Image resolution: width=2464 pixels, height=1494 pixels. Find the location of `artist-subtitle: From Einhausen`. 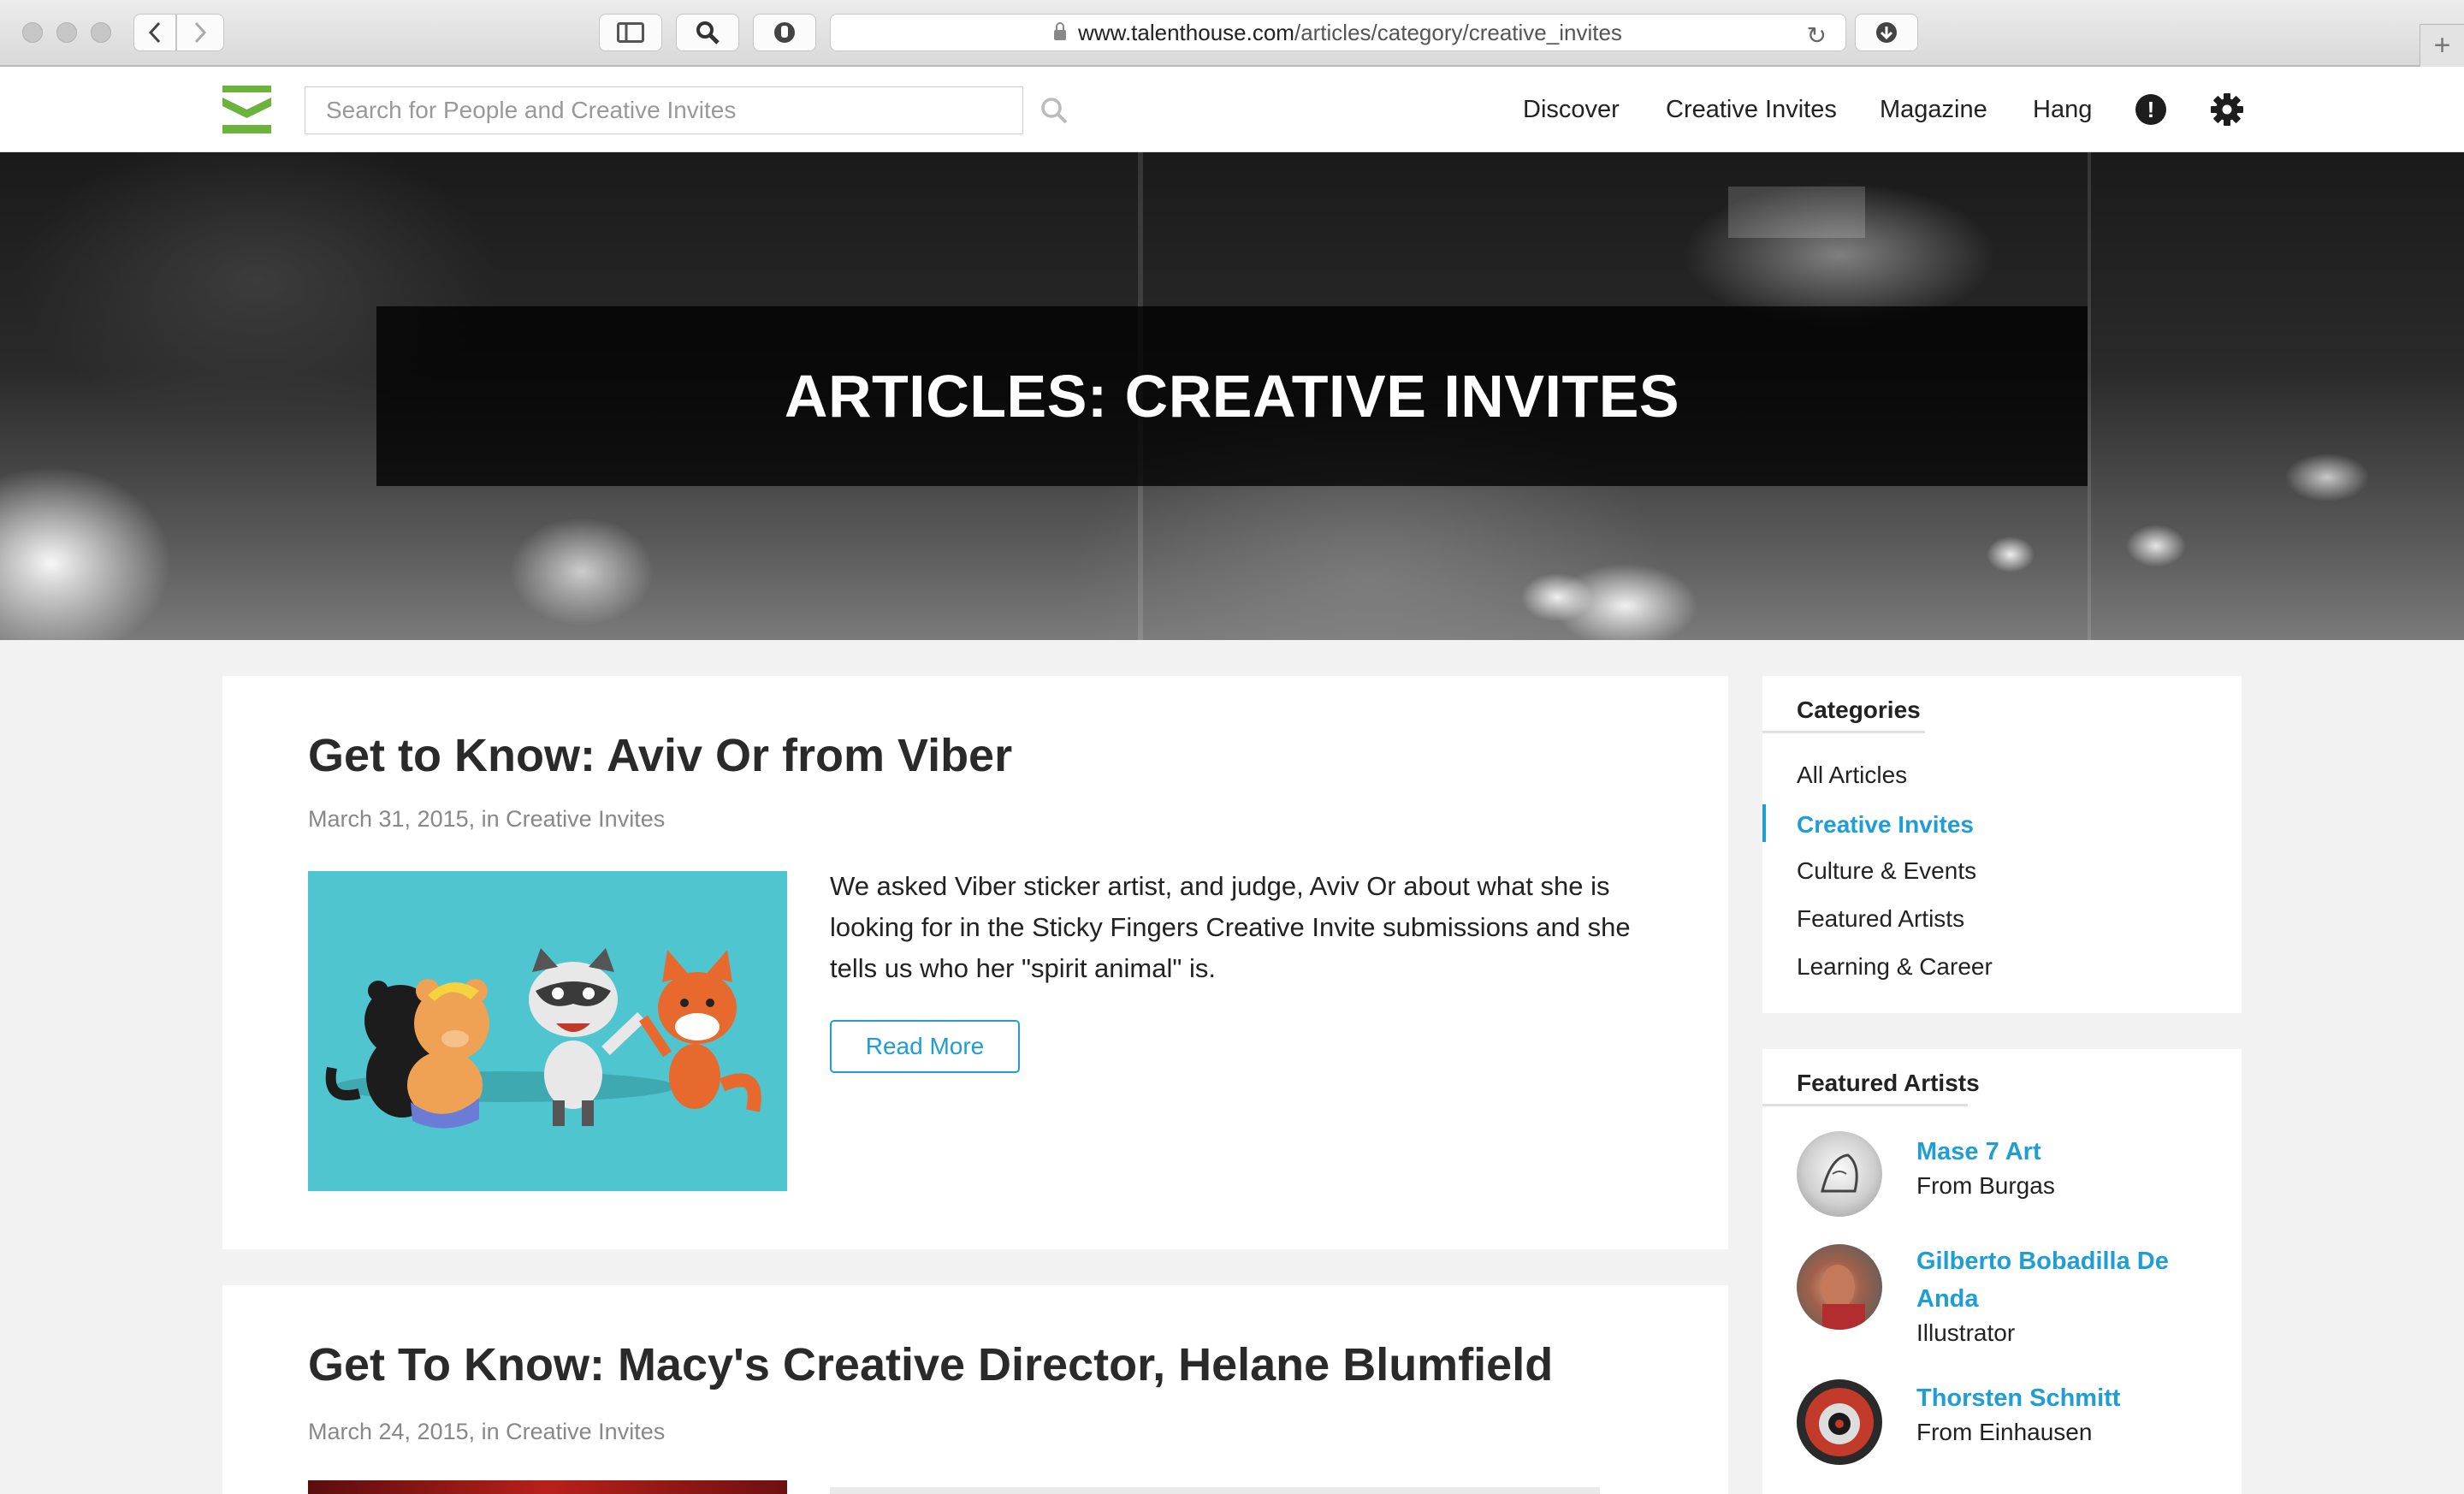

artist-subtitle: From Einhausen is located at coordinates (2004, 1432).